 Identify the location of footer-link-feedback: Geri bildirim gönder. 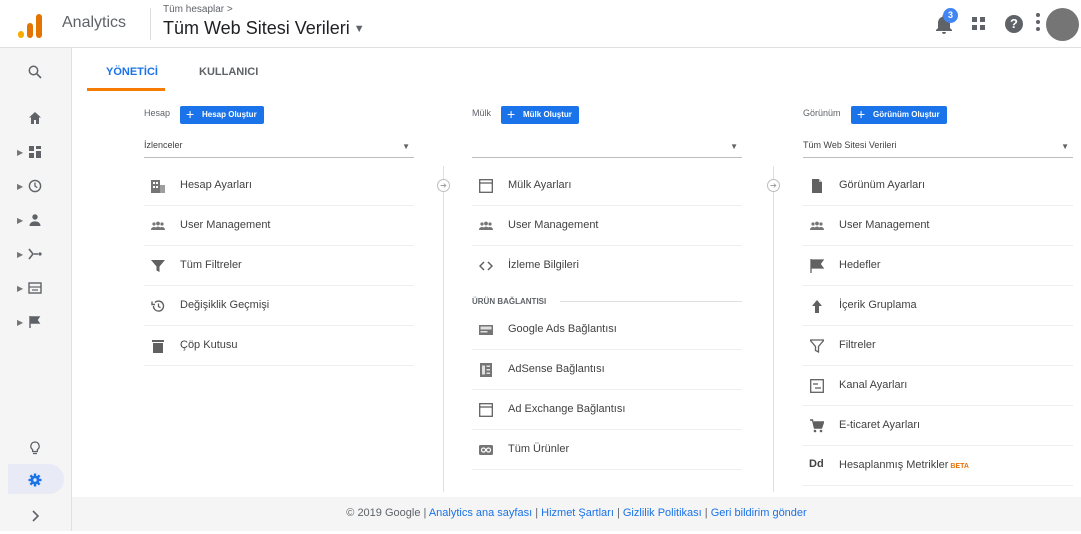
(759, 513).